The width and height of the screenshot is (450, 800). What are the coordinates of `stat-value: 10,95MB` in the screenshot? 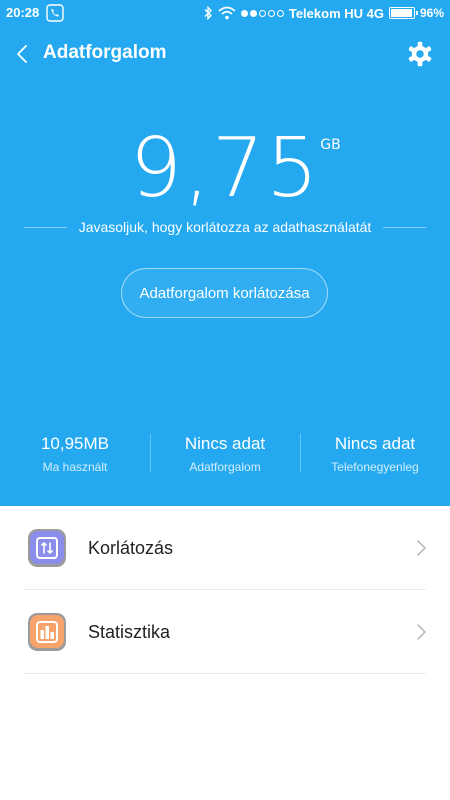 It's located at (75, 443).